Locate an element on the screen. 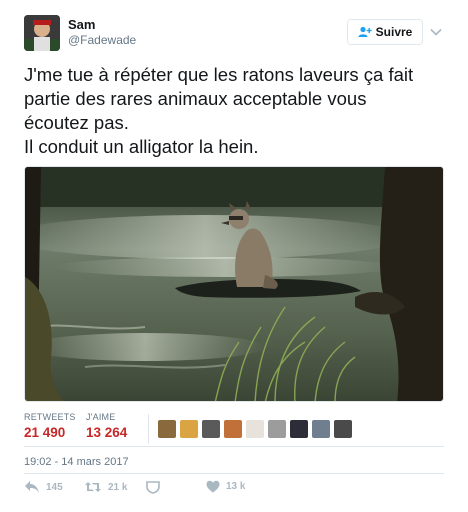  tweet-header: Sam @Fadewade Suivre is located at coordinates (236, 35).